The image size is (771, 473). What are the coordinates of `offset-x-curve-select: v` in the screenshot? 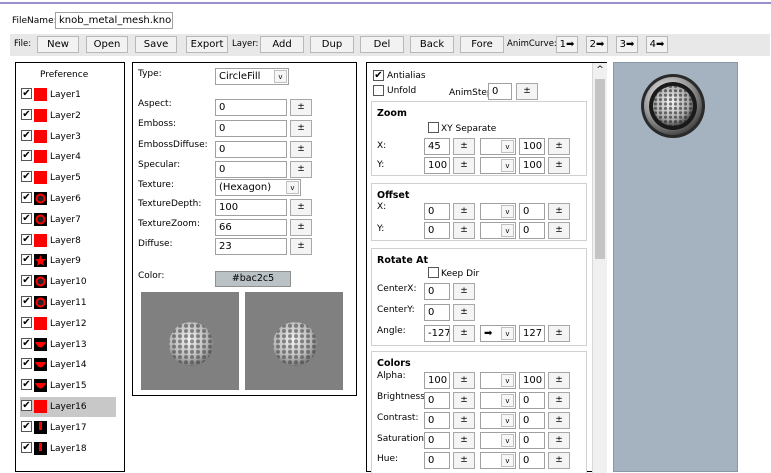 It's located at (498, 211).